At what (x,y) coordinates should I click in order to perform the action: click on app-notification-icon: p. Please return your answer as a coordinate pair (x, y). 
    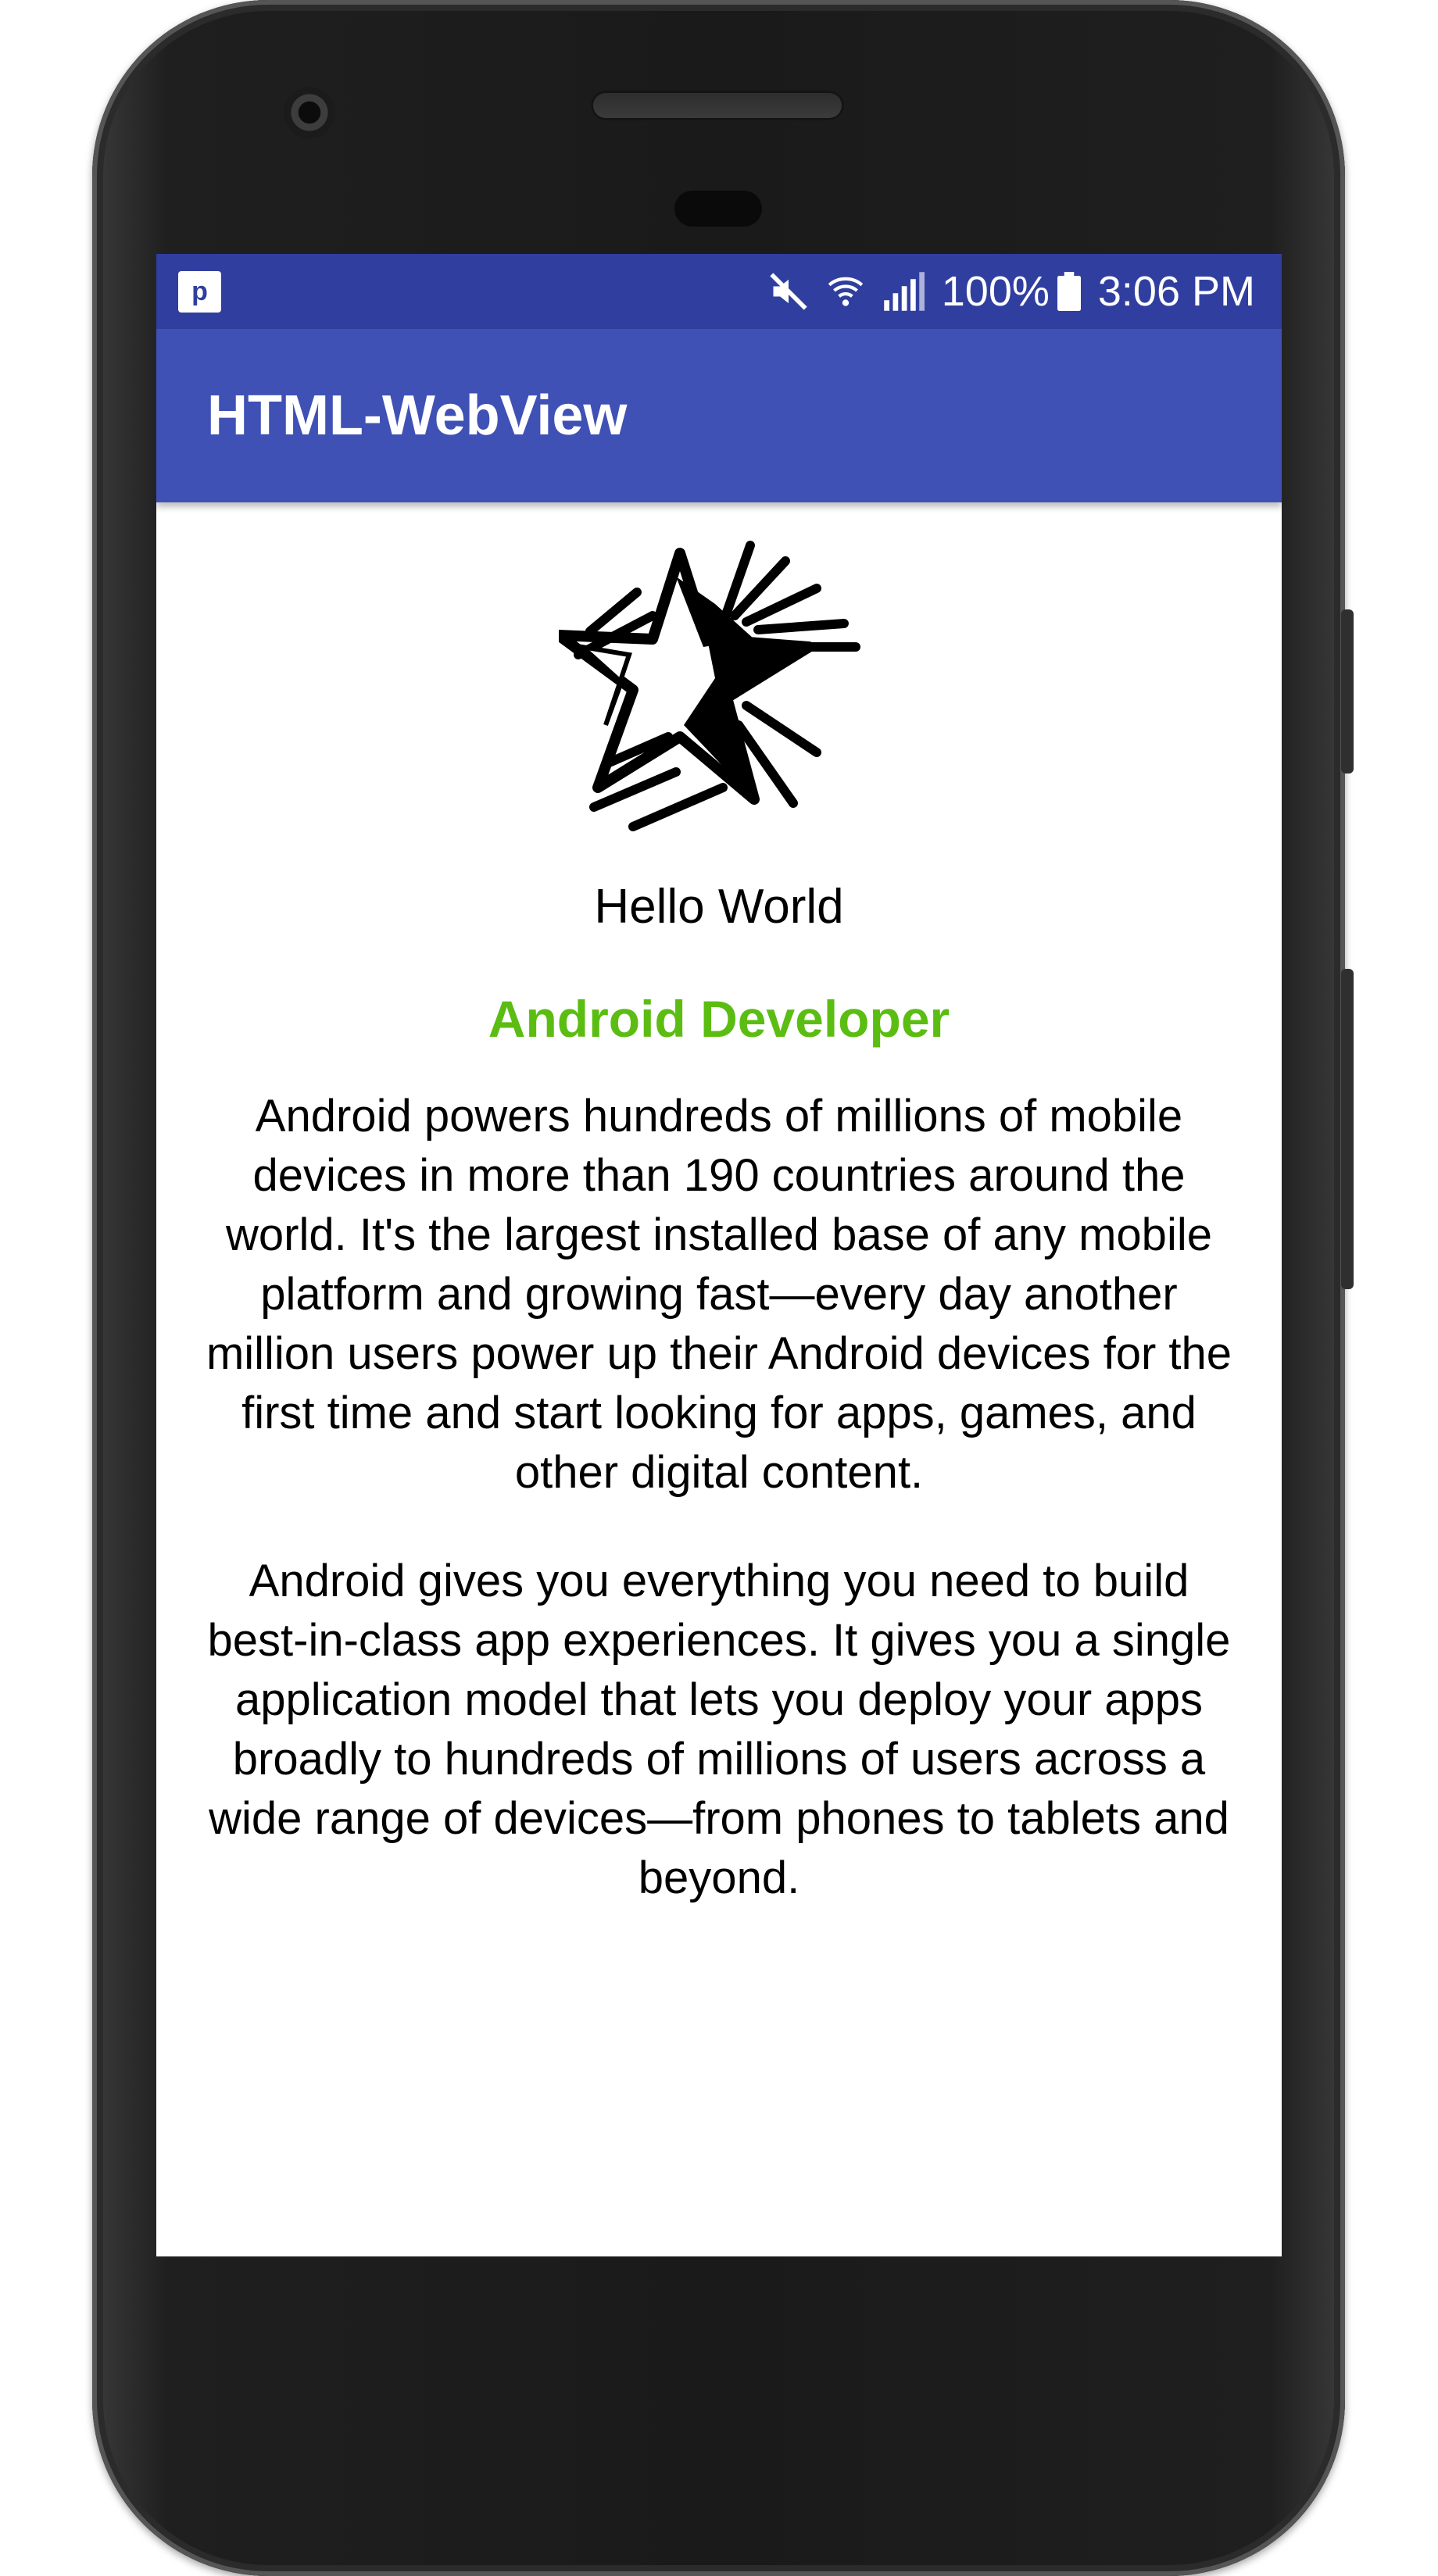
    Looking at the image, I should click on (199, 292).